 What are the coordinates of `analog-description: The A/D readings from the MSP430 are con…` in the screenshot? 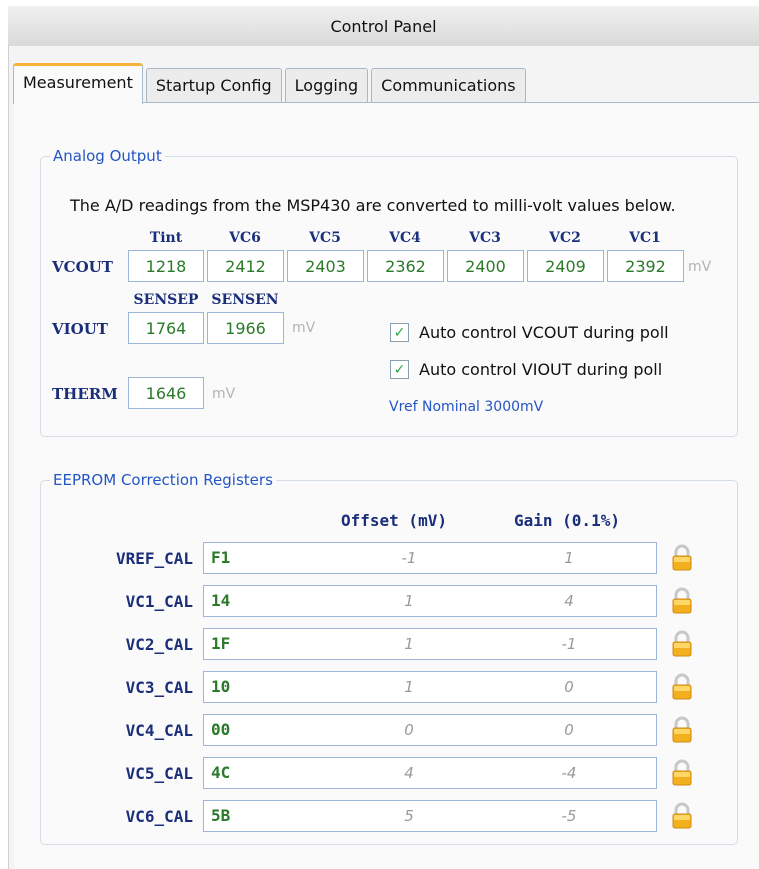 It's located at (373, 205).